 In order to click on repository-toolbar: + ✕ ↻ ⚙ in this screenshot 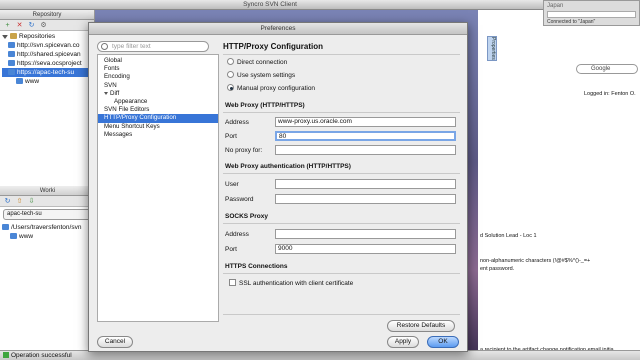, I will do `click(47, 25)`.